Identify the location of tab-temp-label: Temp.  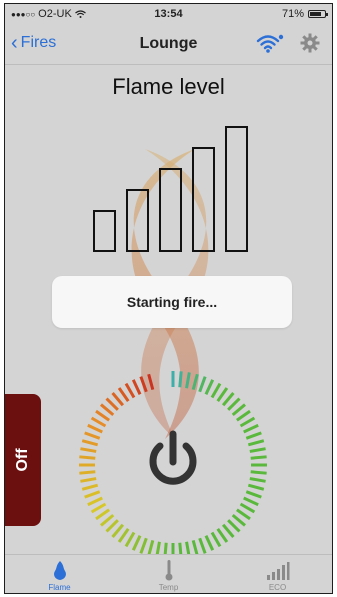
(168, 587).